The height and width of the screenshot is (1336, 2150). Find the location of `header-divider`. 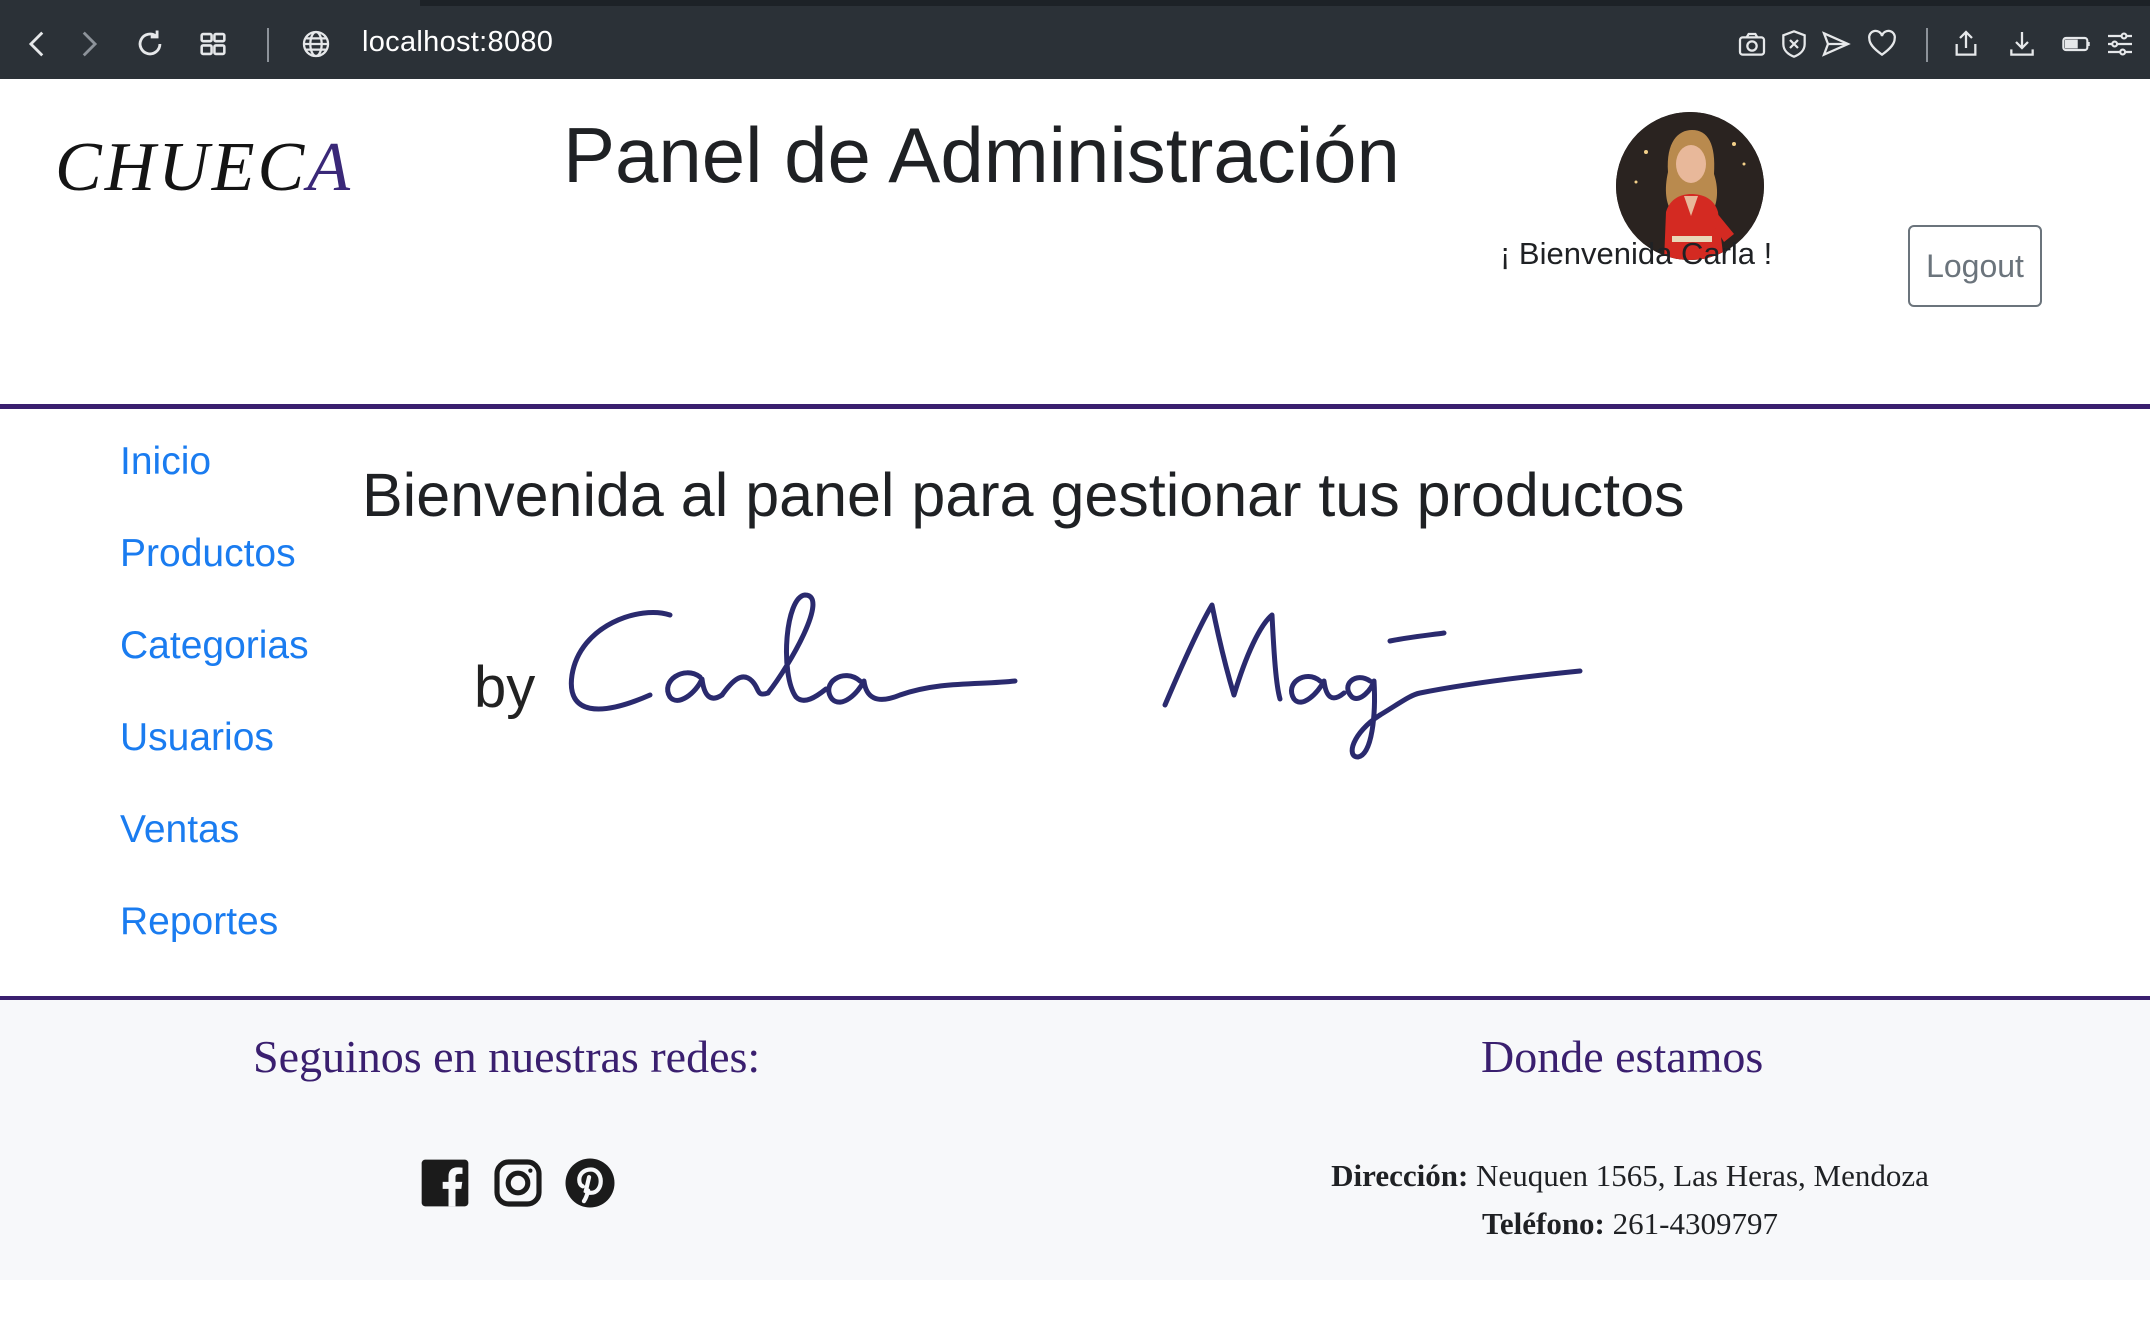

header-divider is located at coordinates (1075, 406).